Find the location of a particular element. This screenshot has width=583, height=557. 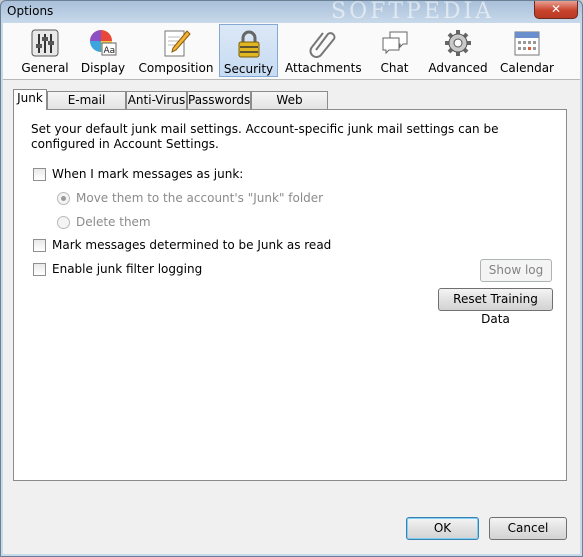

close-button: ✕ is located at coordinates (556, 10).